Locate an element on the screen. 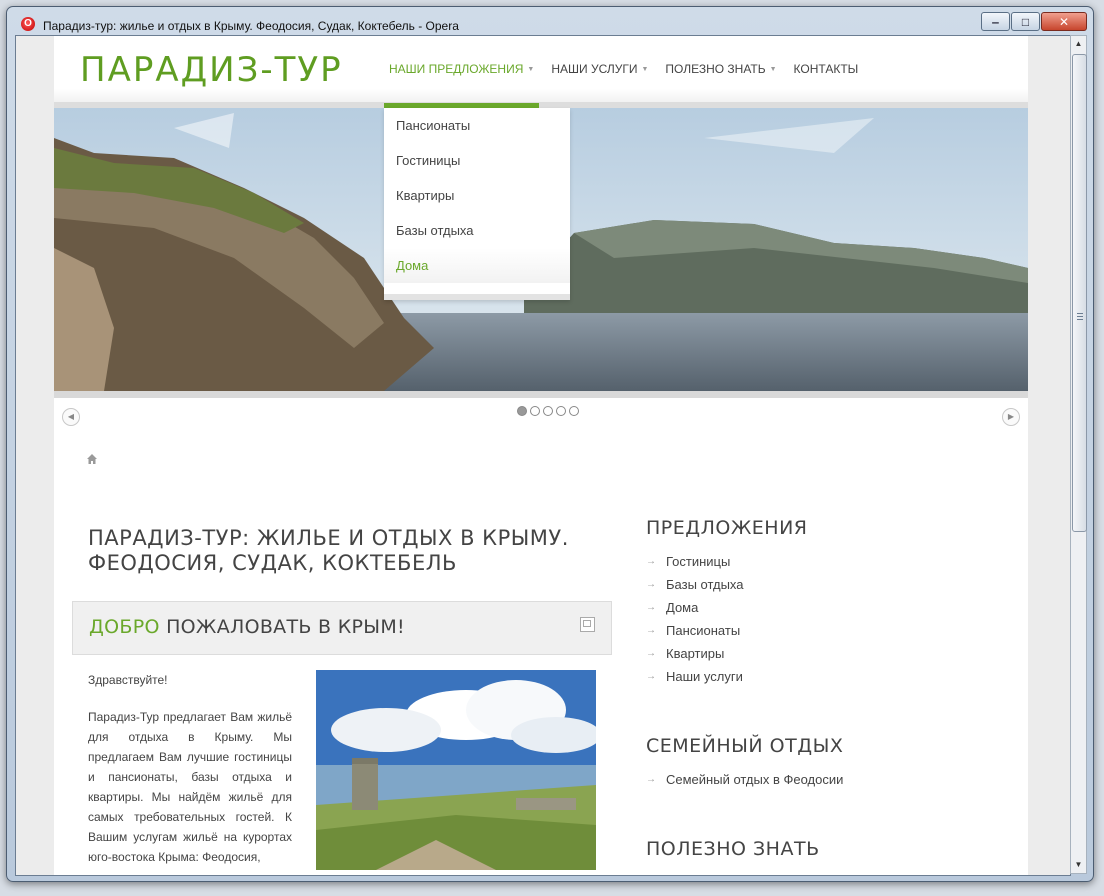  close-icon: ✕ is located at coordinates (1064, 21).